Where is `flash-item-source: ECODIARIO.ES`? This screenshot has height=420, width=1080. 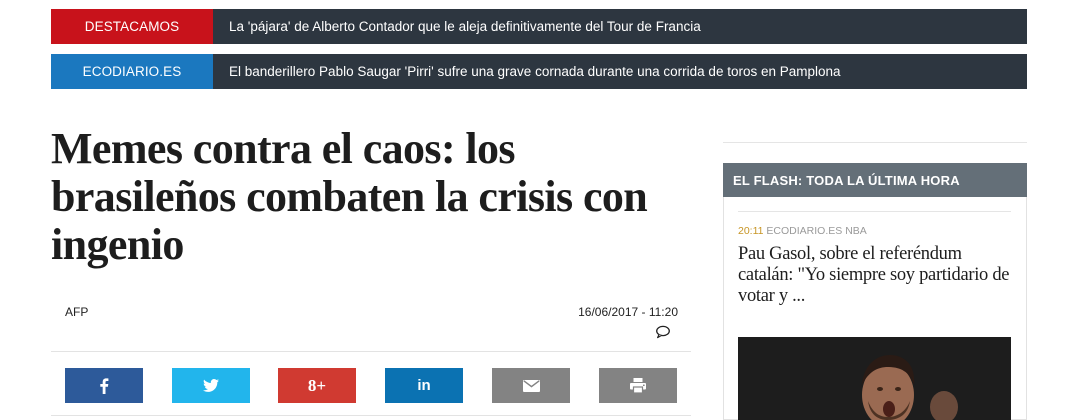 flash-item-source: ECODIARIO.ES is located at coordinates (804, 231).